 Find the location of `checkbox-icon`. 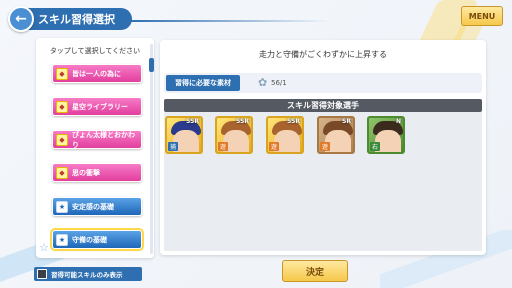

checkbox-icon is located at coordinates (42, 274).